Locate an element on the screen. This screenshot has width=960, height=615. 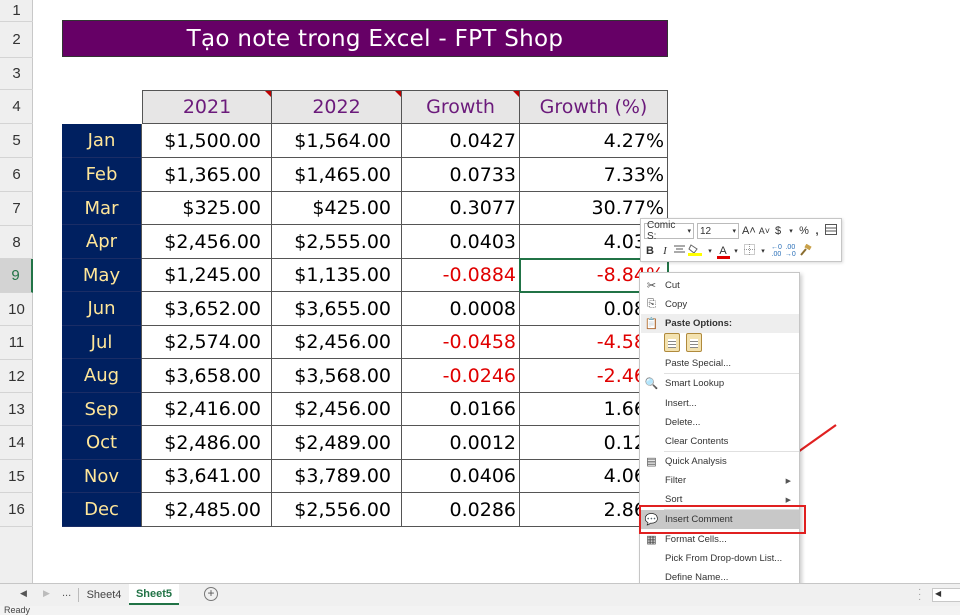
value-2021-cell: $3,652.00 is located at coordinates (207, 309).